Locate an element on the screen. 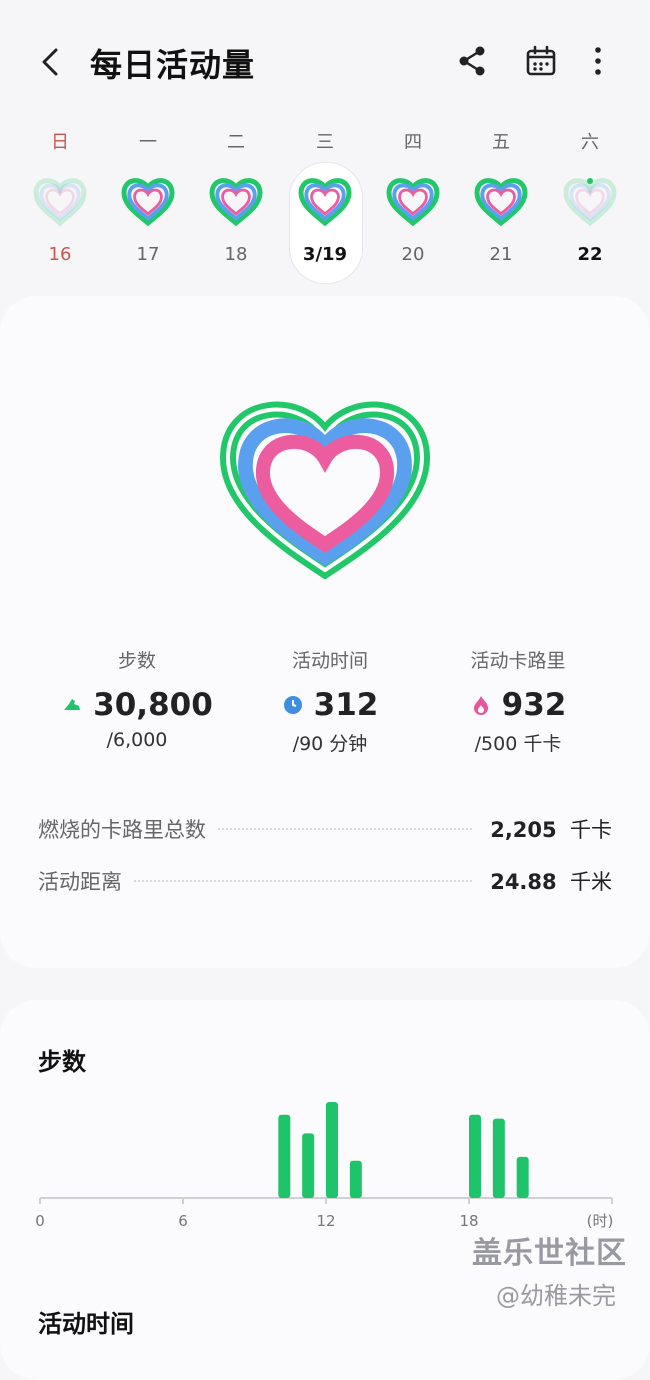  active-time-label: 活动时间 is located at coordinates (329, 661).